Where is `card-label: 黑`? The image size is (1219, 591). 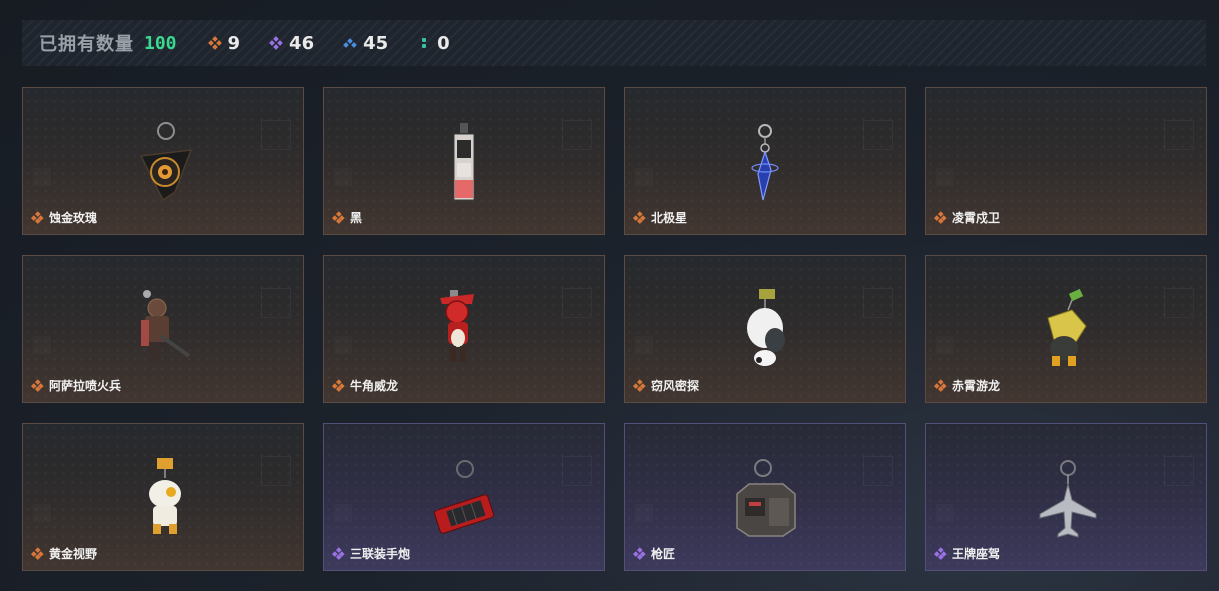
card-label: 黑 is located at coordinates (347, 217).